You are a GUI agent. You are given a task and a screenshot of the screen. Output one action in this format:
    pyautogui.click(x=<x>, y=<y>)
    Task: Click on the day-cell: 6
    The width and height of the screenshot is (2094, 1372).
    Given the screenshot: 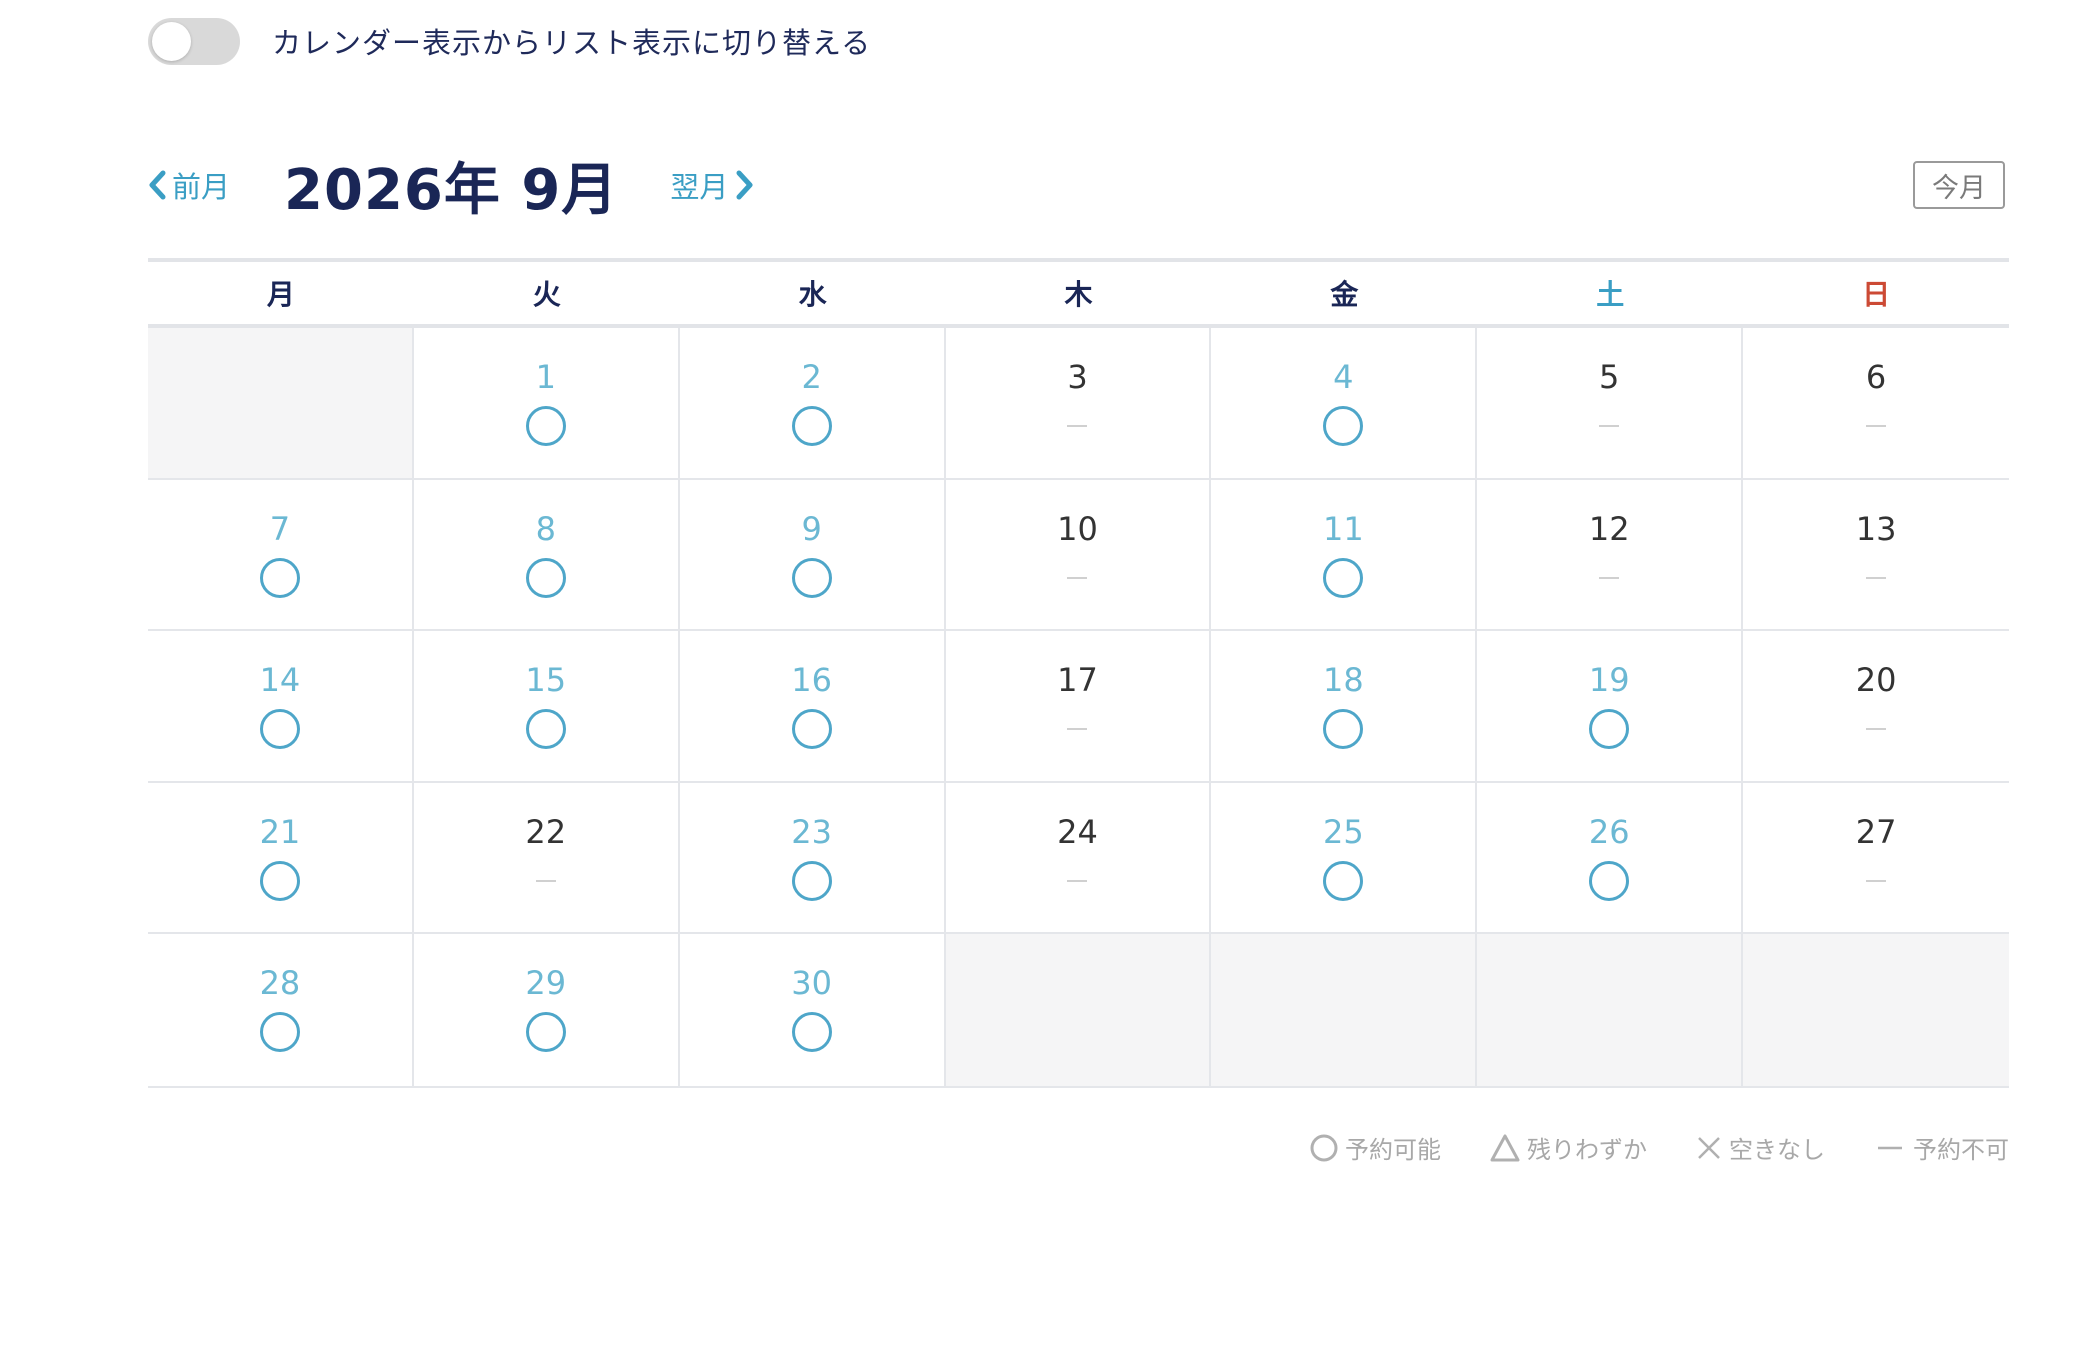 What is the action you would take?
    pyautogui.click(x=1876, y=404)
    